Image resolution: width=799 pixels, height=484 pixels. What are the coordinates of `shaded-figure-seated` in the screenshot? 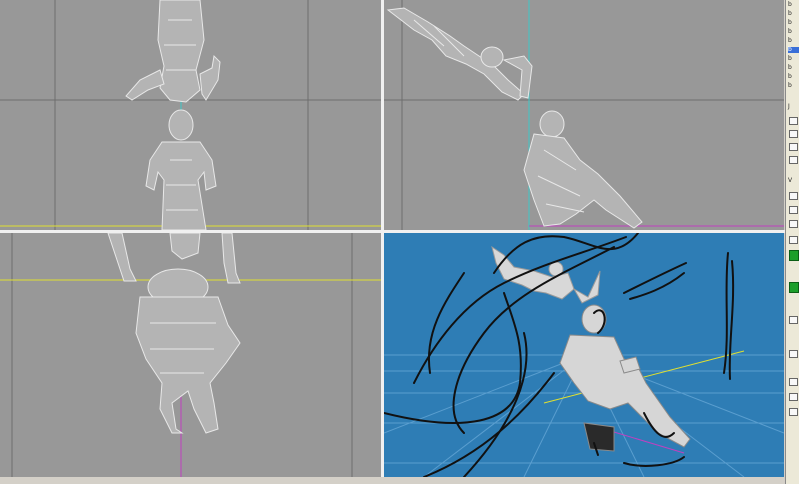 It's located at (625, 378).